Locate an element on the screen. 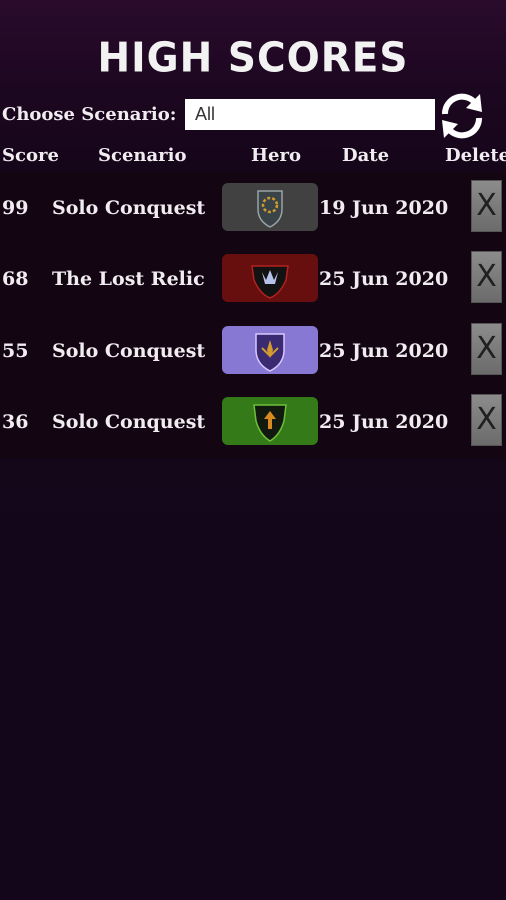  date-cell: 19 Jun 2020 is located at coordinates (384, 208).